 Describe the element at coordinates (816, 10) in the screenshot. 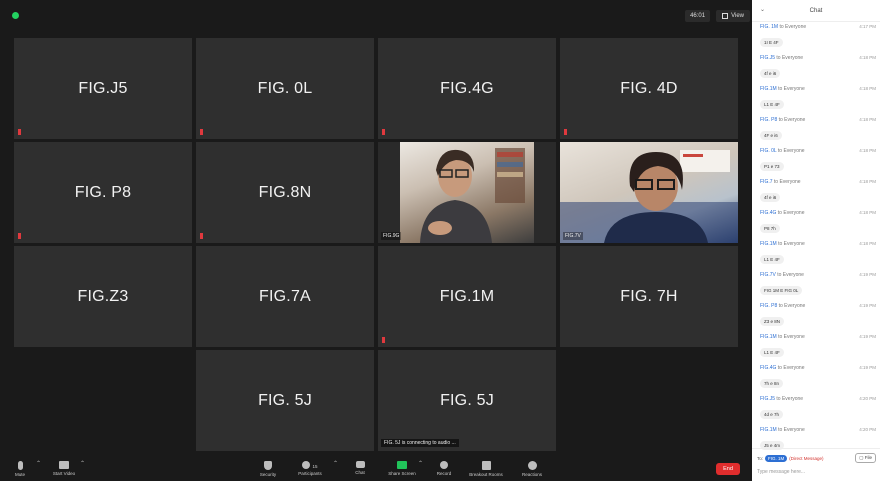

I see `chat-title: Chat` at that location.